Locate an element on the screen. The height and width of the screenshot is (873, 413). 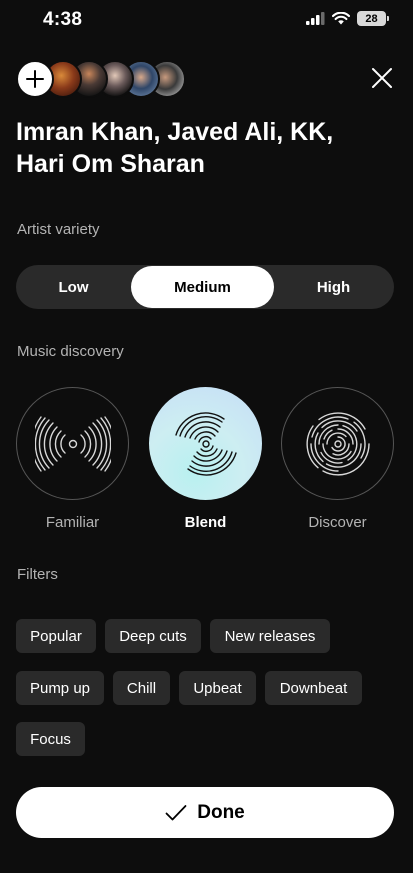
artist-variety-selector: Low Medium High is located at coordinates (205, 287).